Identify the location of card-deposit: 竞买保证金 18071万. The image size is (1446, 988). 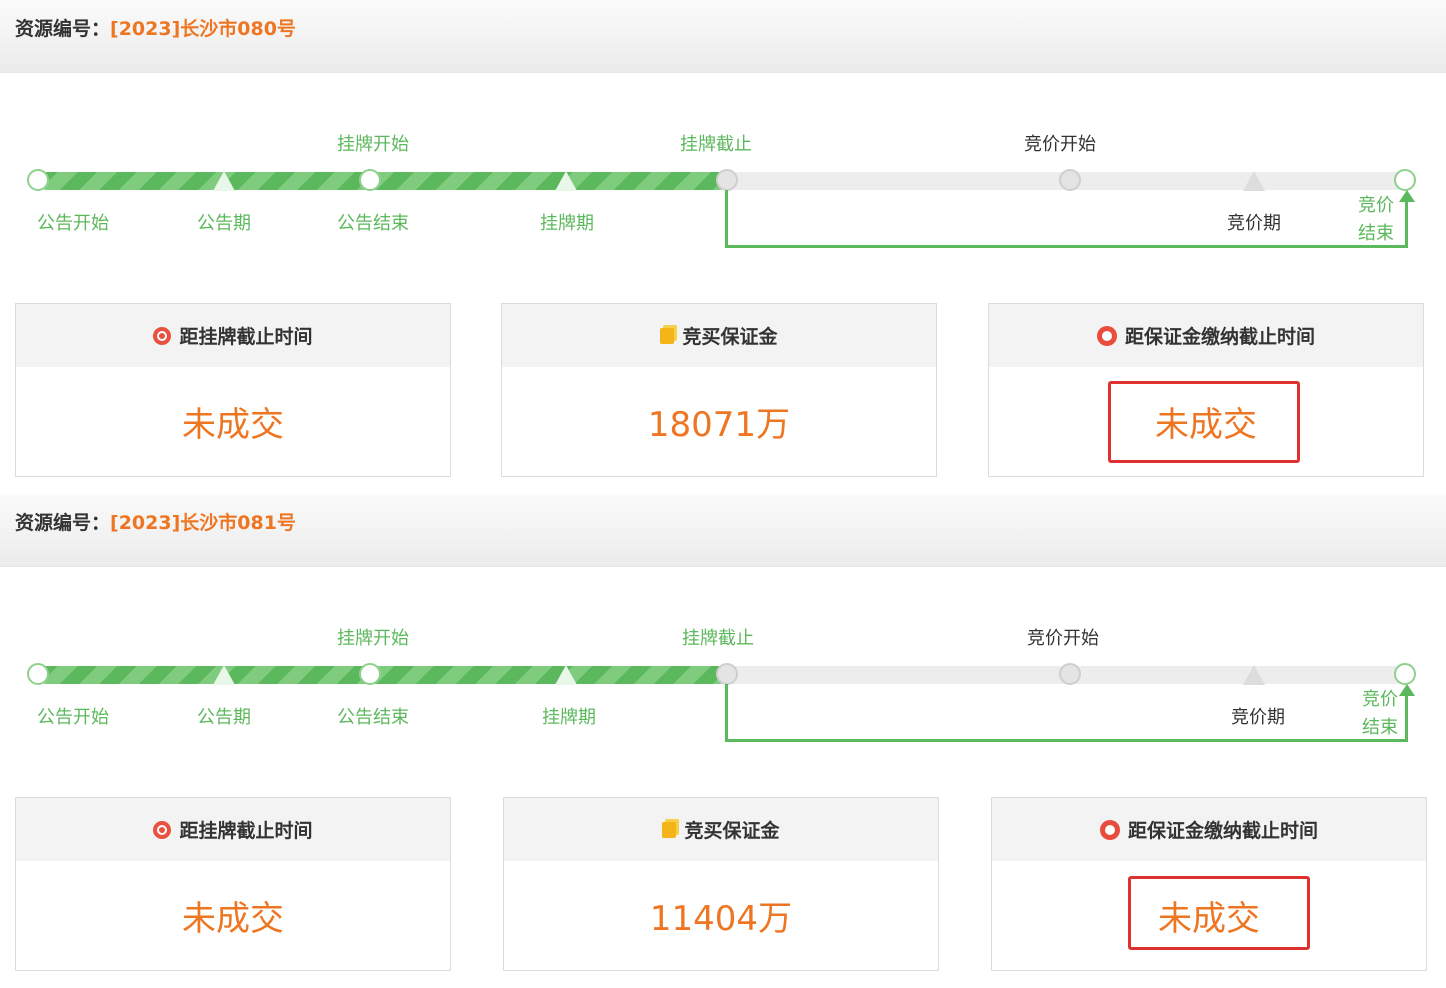
(719, 390).